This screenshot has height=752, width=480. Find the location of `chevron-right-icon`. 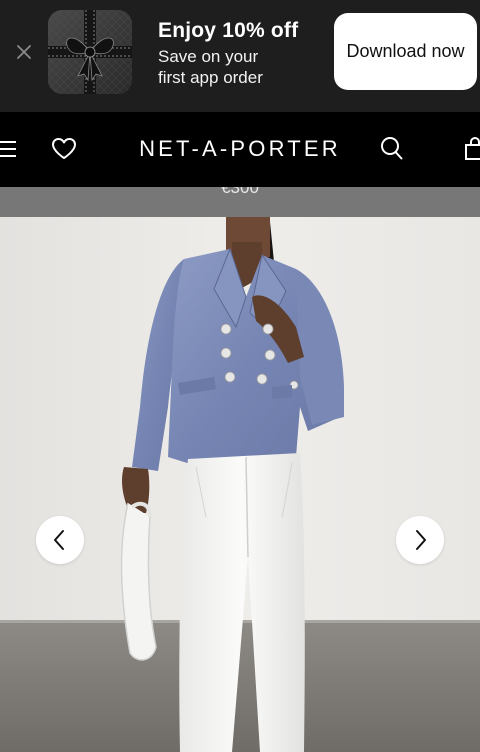

chevron-right-icon is located at coordinates (421, 540).